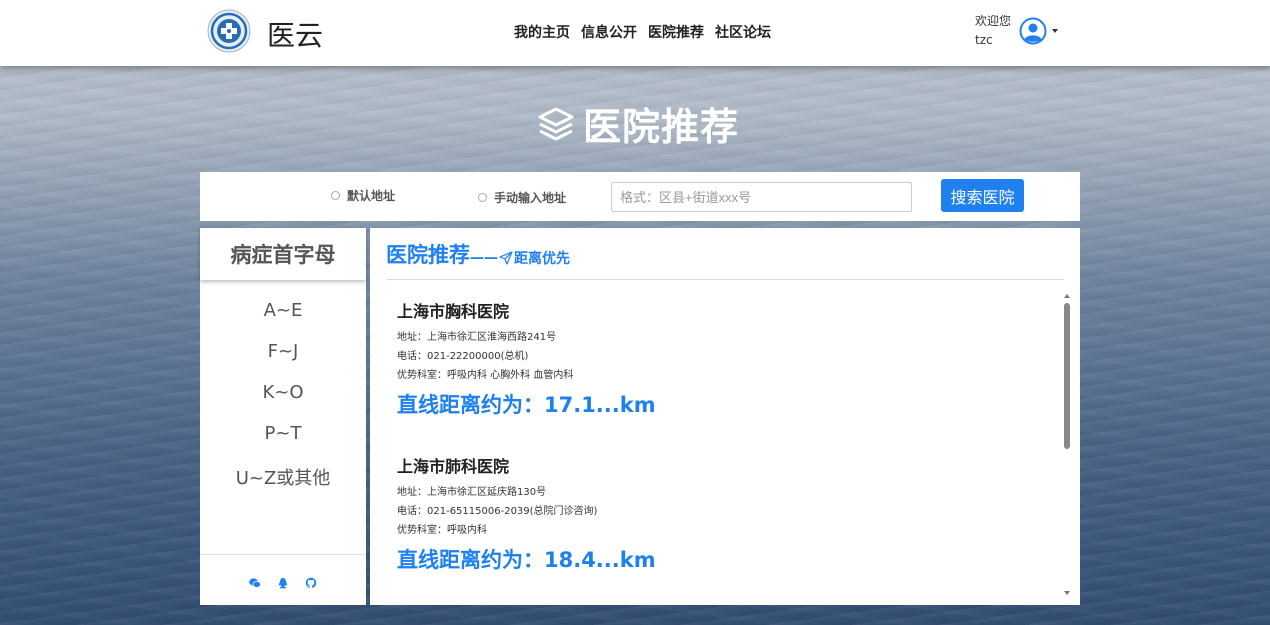 The image size is (1270, 625). Describe the element at coordinates (472, 492) in the screenshot. I see `hospital-address: 地址：上海市徐汇区延庆路130号` at that location.